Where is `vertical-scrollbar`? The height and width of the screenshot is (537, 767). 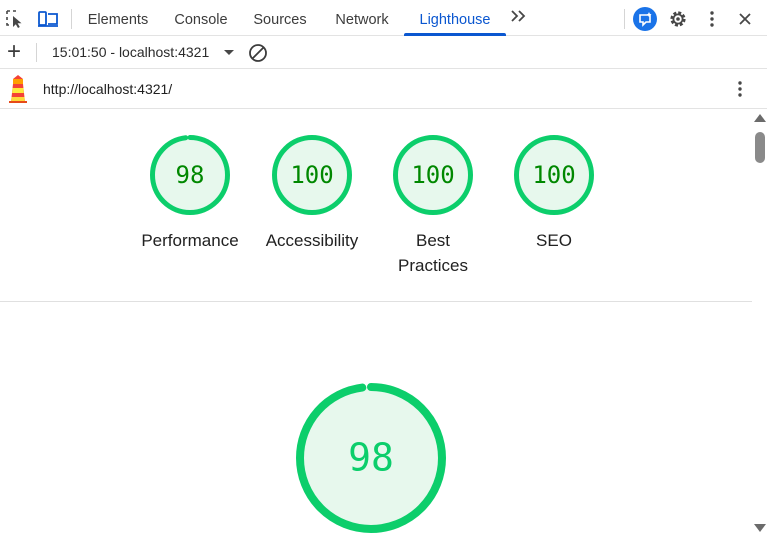
vertical-scrollbar is located at coordinates (759, 323).